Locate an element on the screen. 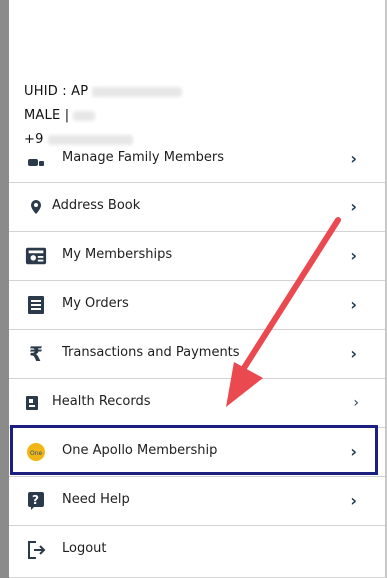  membership-icon is located at coordinates (36, 256).